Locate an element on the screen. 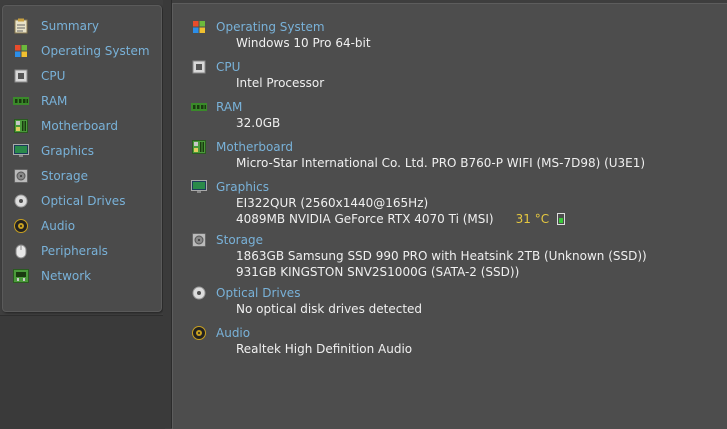 The image size is (727, 429). sidebar-item-ram: RAM is located at coordinates (86, 101).